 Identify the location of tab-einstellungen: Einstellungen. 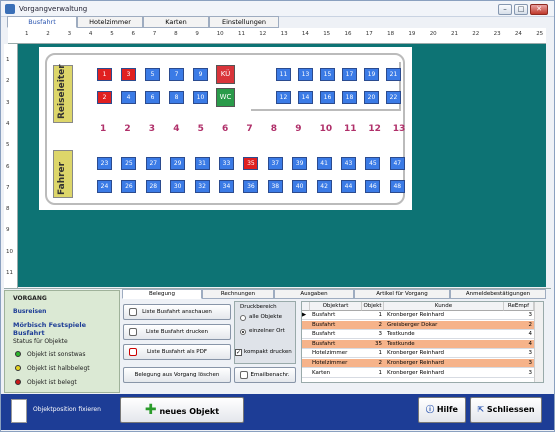
(244, 22).